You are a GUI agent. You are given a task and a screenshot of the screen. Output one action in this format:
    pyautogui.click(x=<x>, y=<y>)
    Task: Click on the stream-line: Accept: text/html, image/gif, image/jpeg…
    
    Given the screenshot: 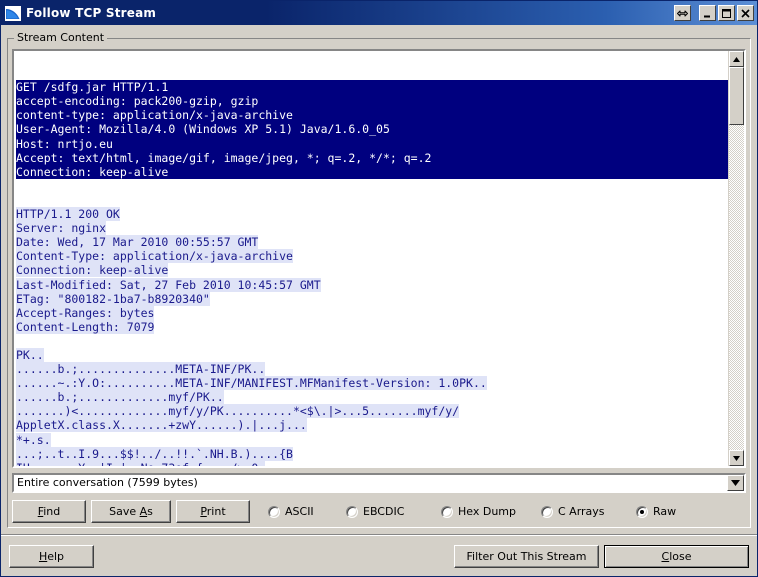 What is the action you would take?
    pyautogui.click(x=224, y=157)
    